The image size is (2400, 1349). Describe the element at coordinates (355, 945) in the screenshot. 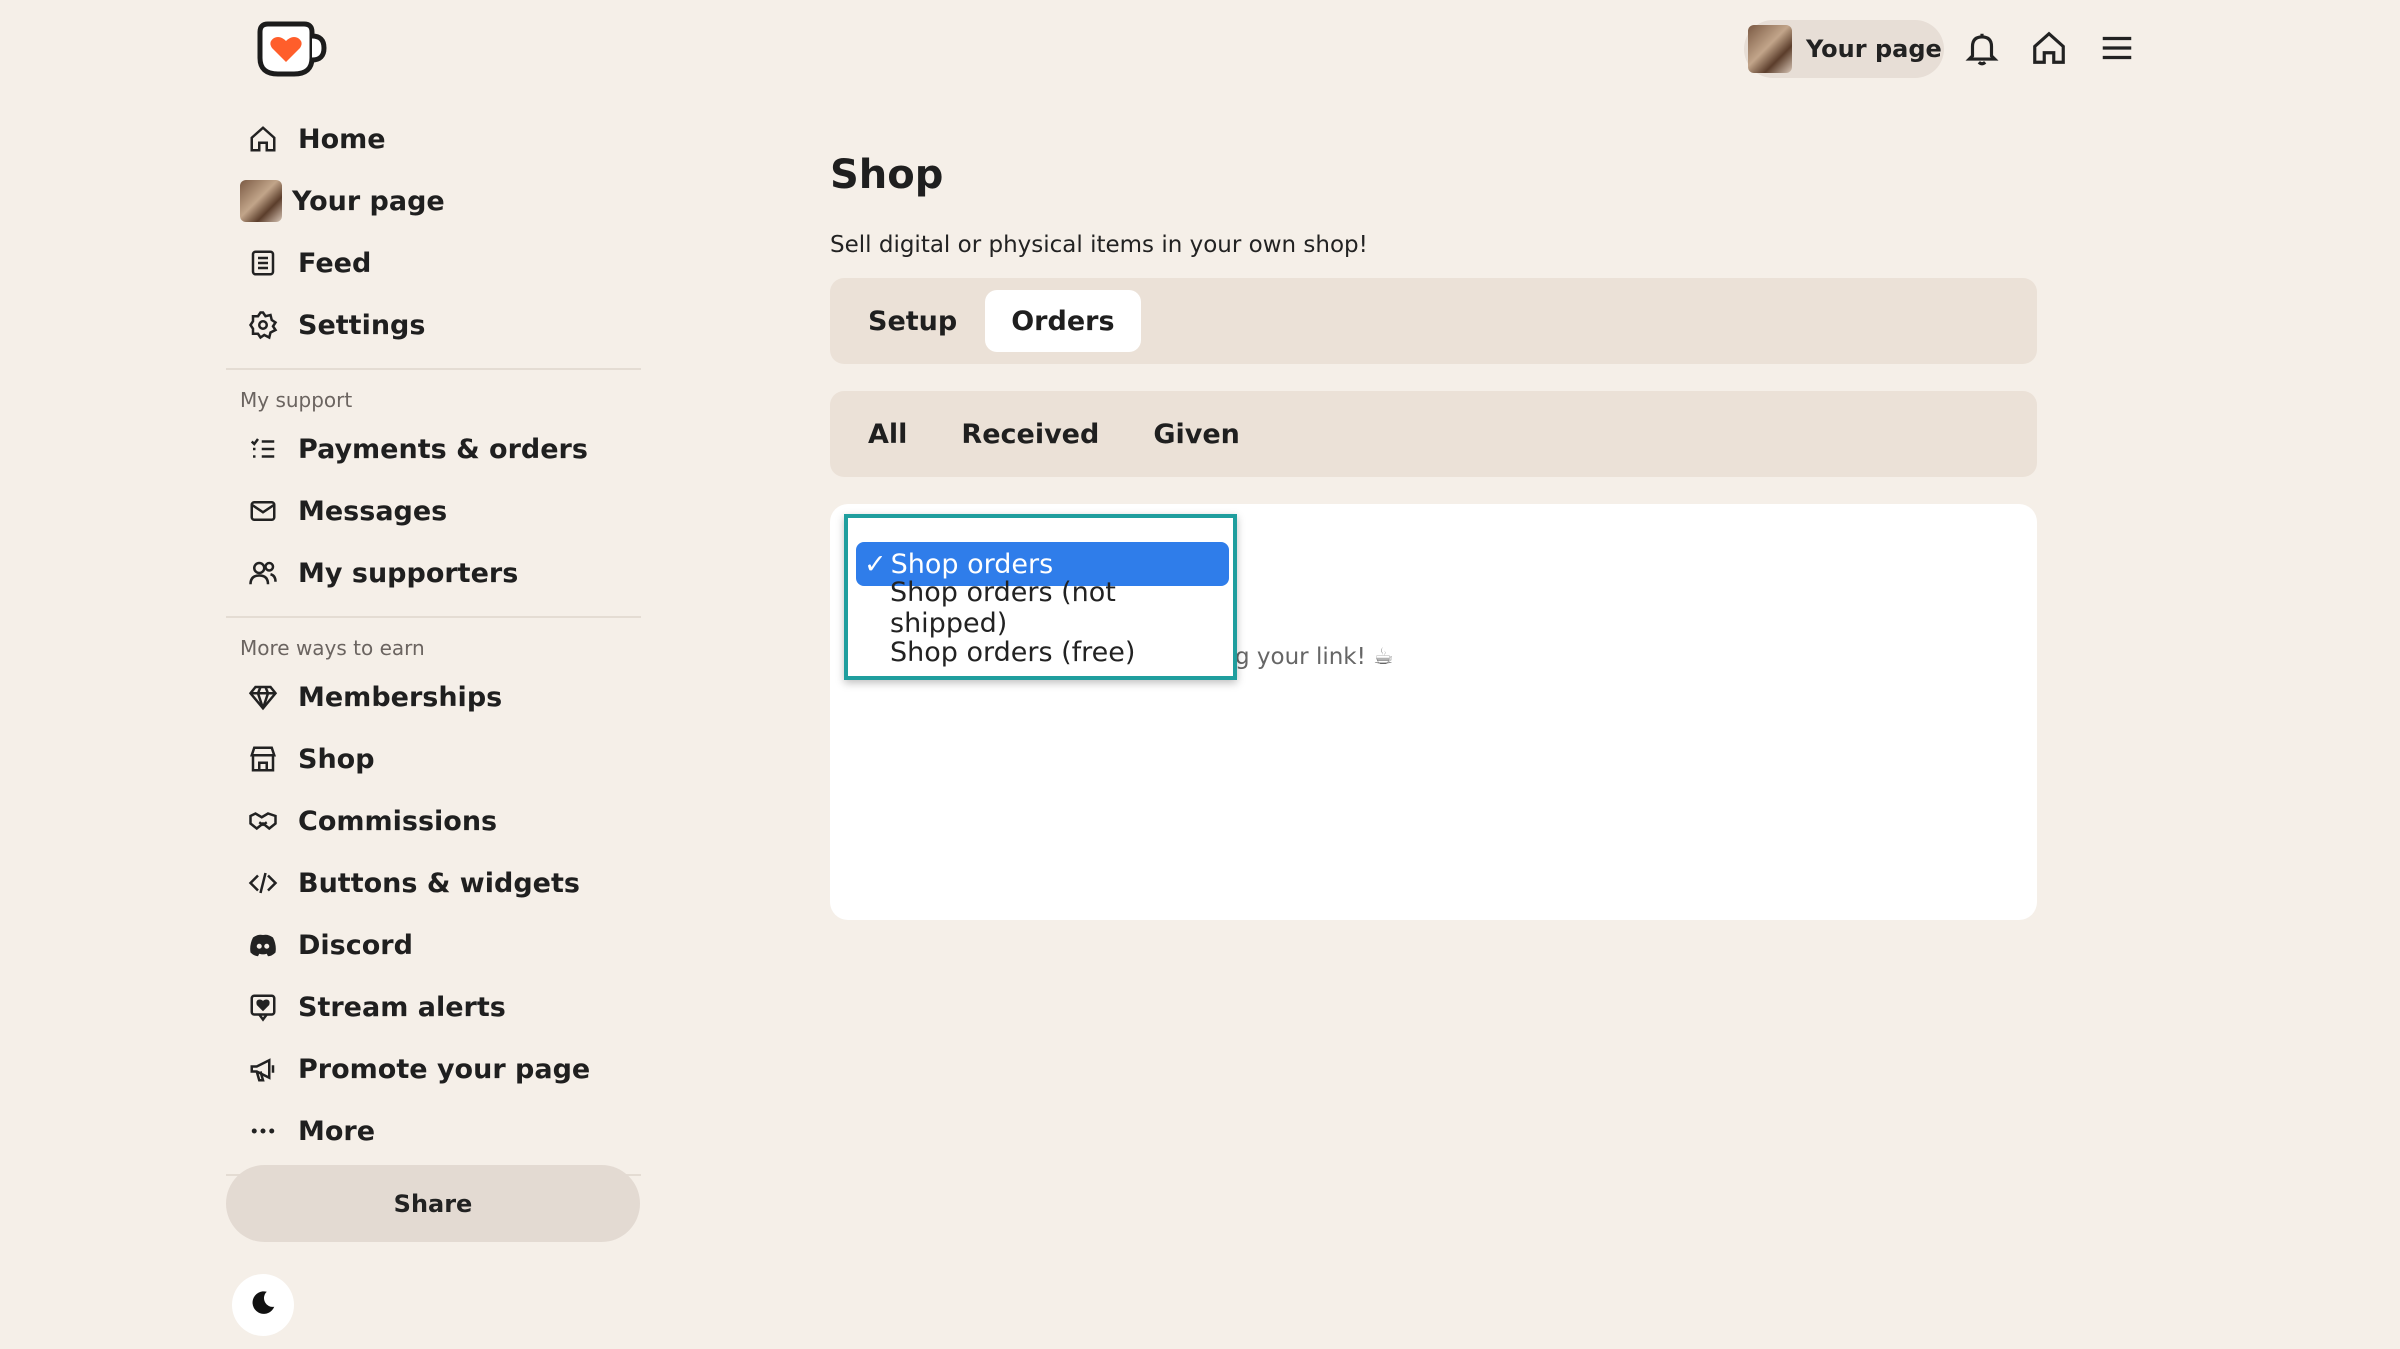

I see `sidebar-item-label: Discord` at that location.